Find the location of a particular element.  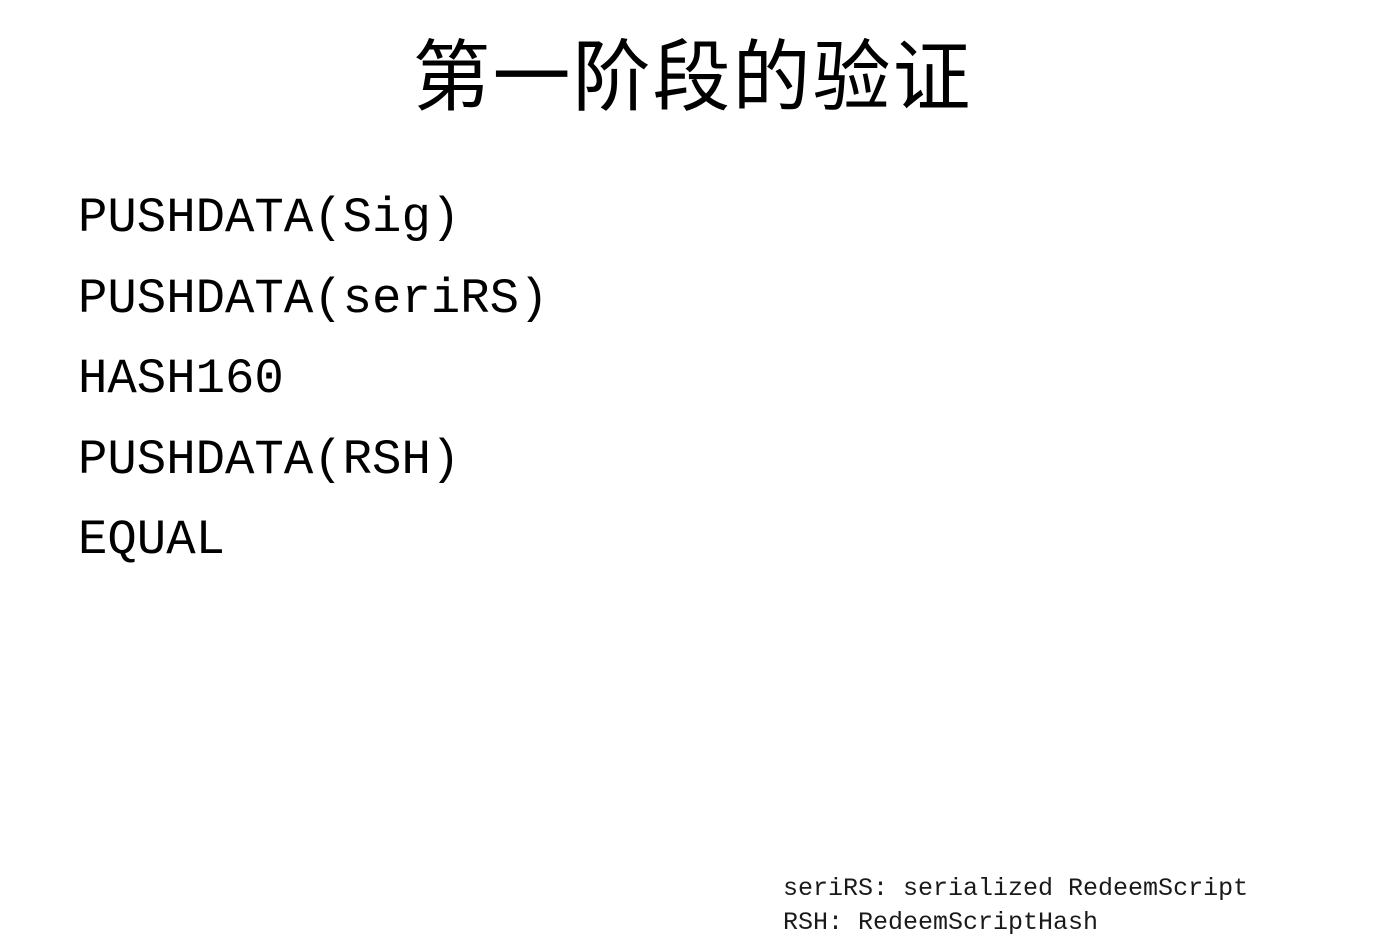

script-op-line: PUSHDATA(Sig) is located at coordinates (269, 218).